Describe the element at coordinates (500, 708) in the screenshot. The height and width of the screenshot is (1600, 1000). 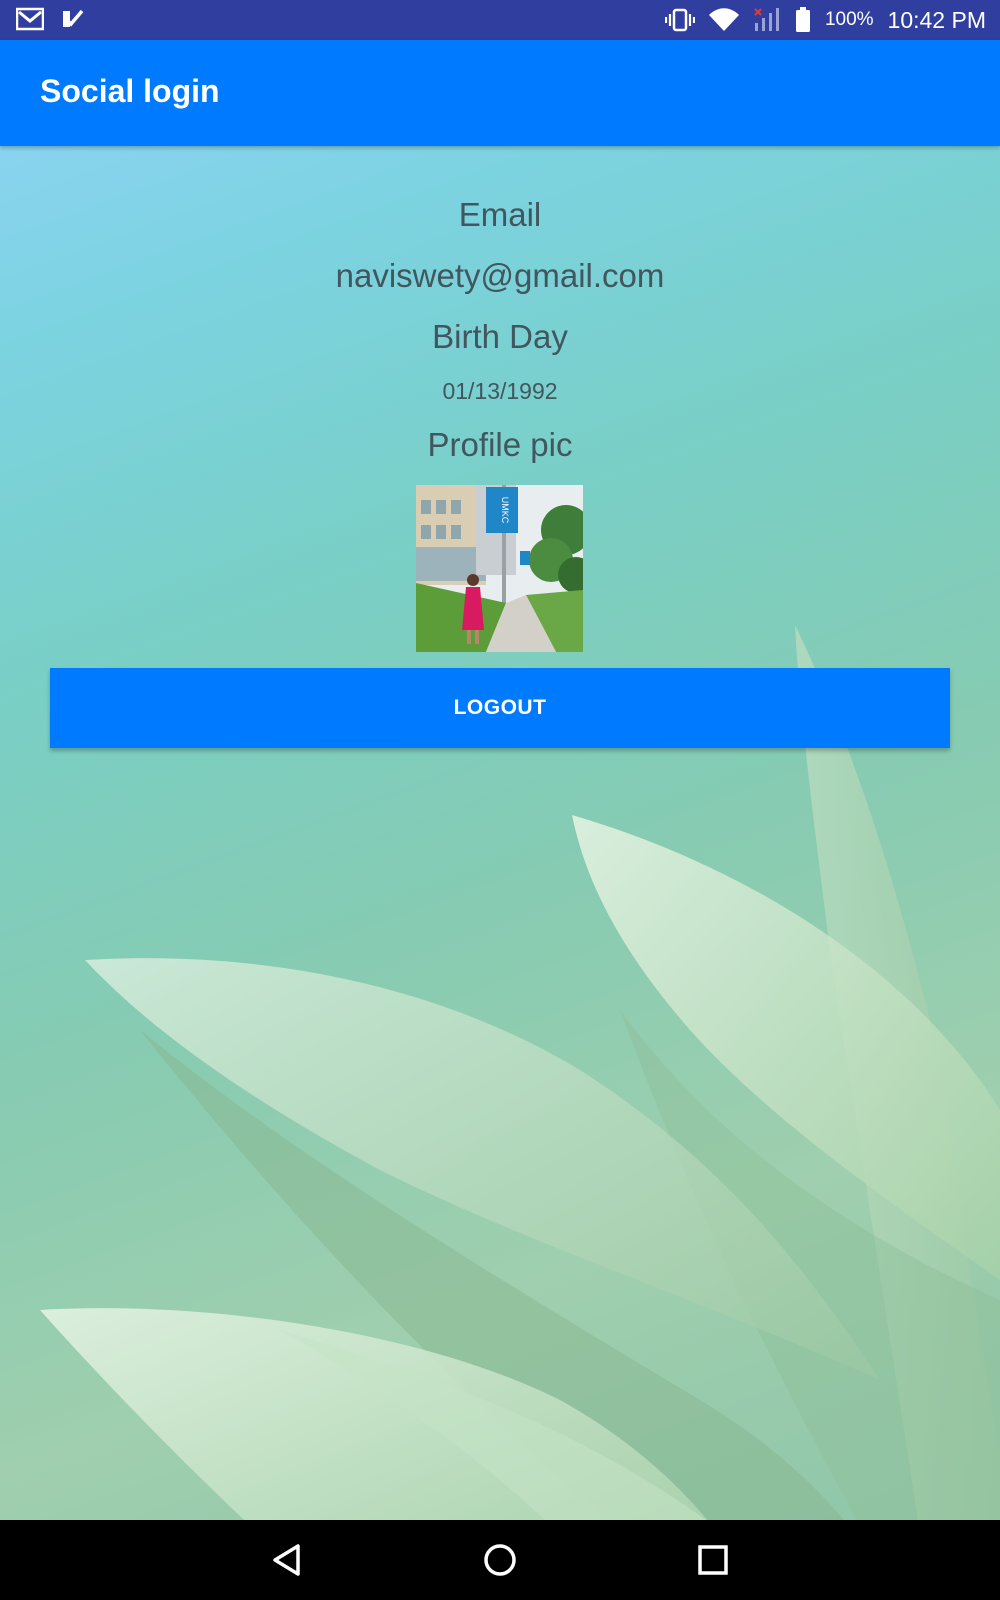
I see `logout-button: LOGOUT` at that location.